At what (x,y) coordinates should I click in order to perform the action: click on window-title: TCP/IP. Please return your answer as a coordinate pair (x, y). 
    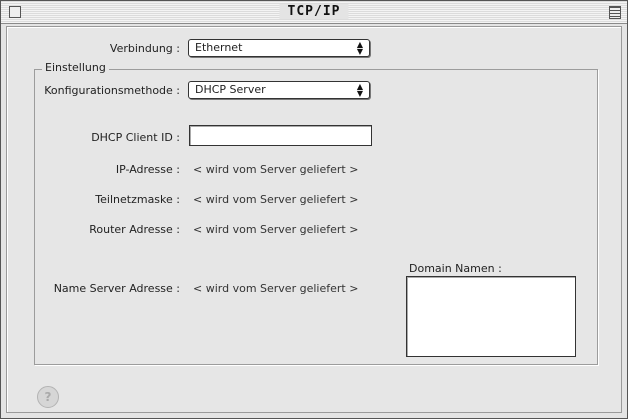
    Looking at the image, I should click on (314, 11).